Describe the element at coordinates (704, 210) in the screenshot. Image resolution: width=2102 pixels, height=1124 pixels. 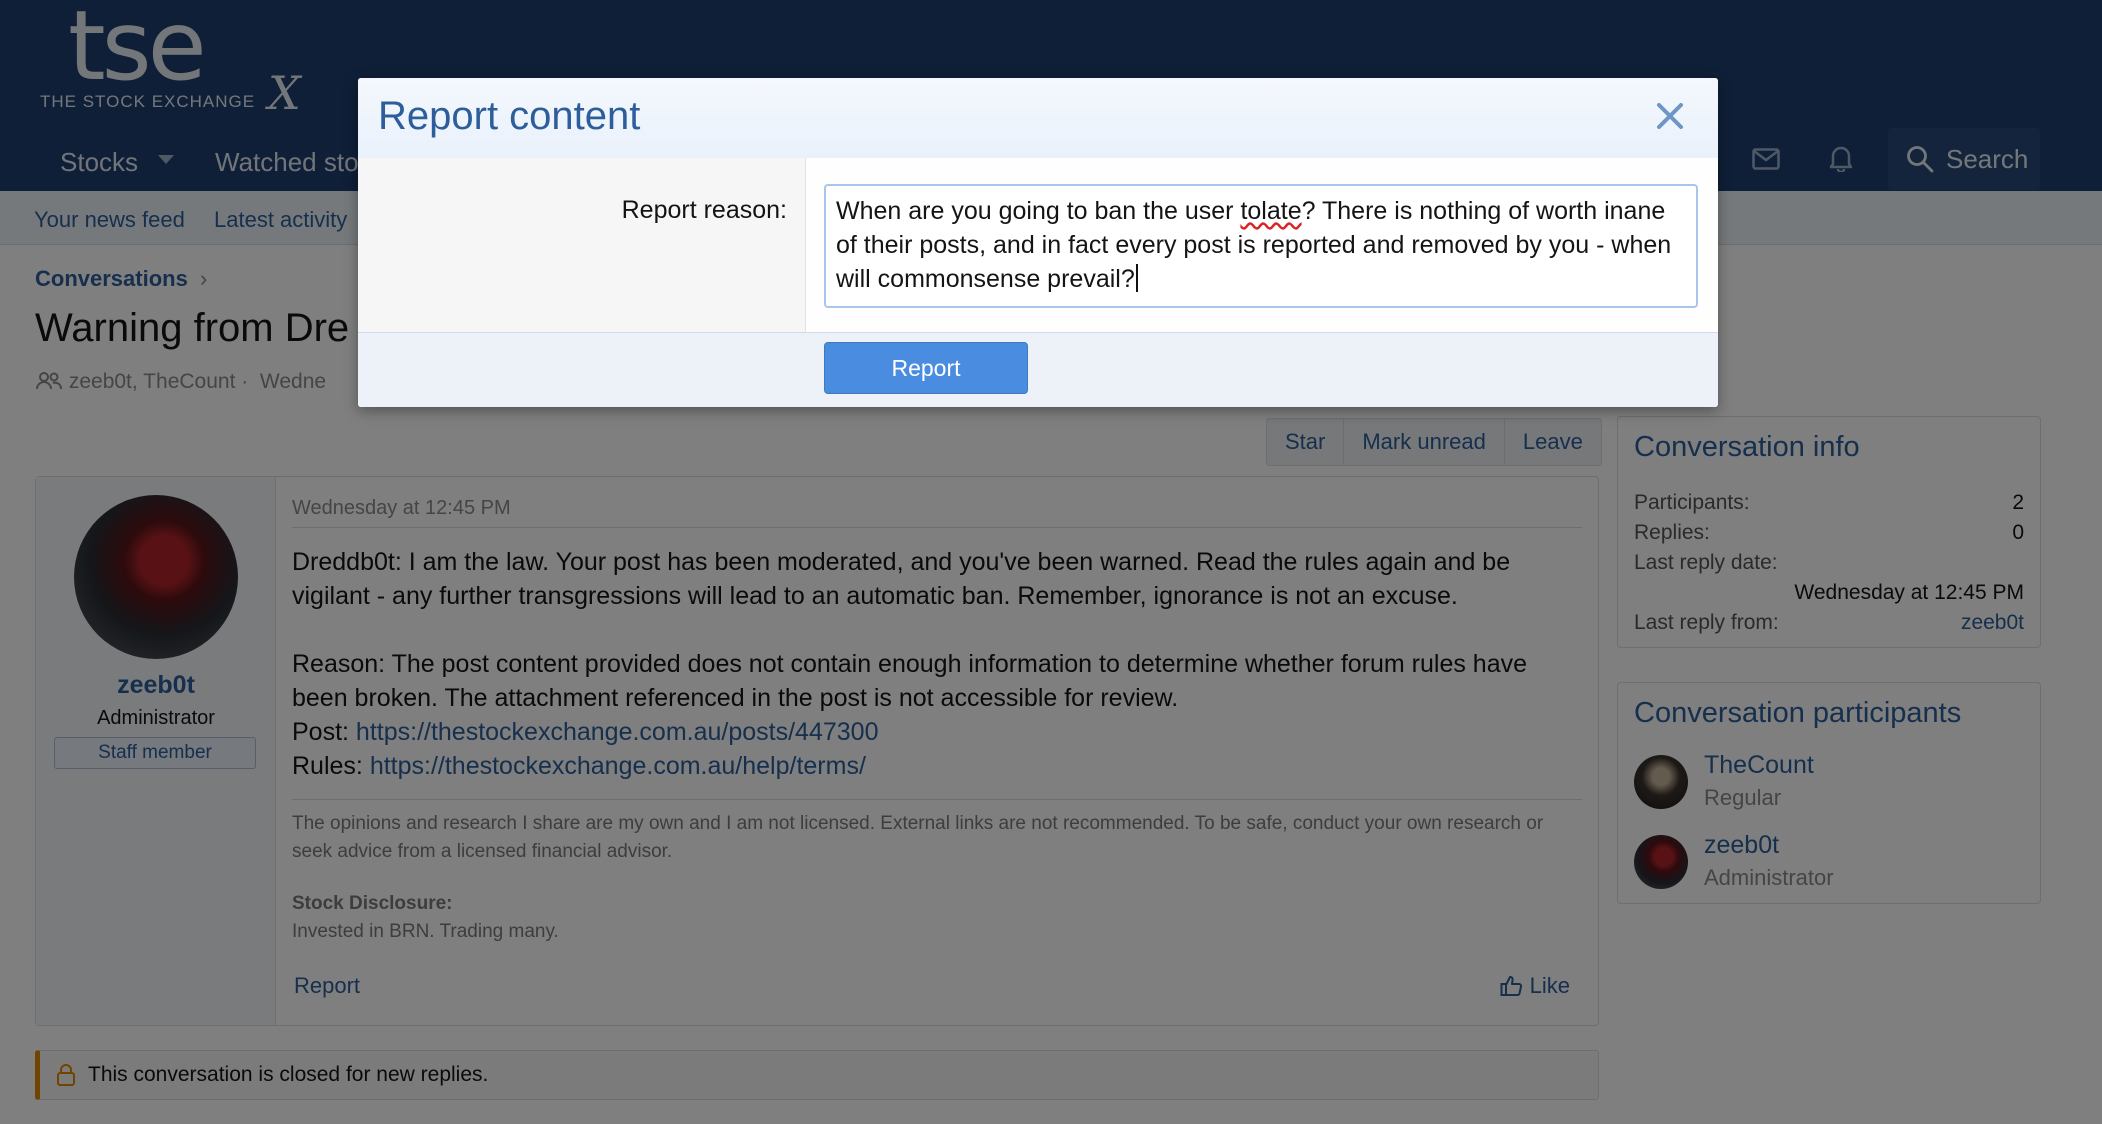
I see `report-reason-label: Report reason:` at that location.